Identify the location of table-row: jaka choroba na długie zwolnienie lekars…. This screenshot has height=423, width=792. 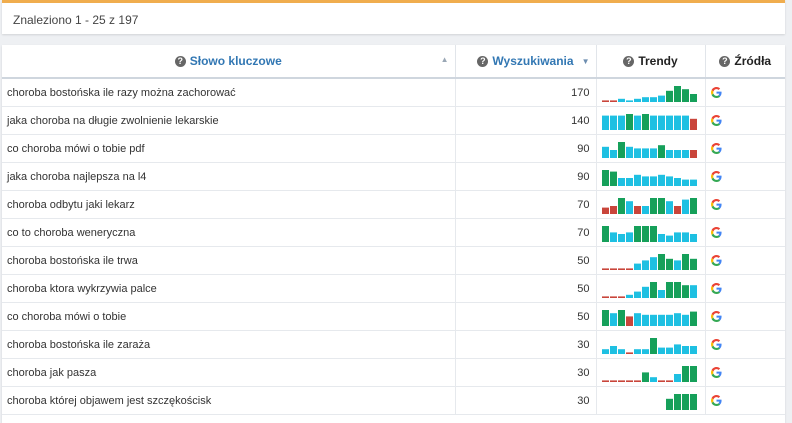
(393, 120).